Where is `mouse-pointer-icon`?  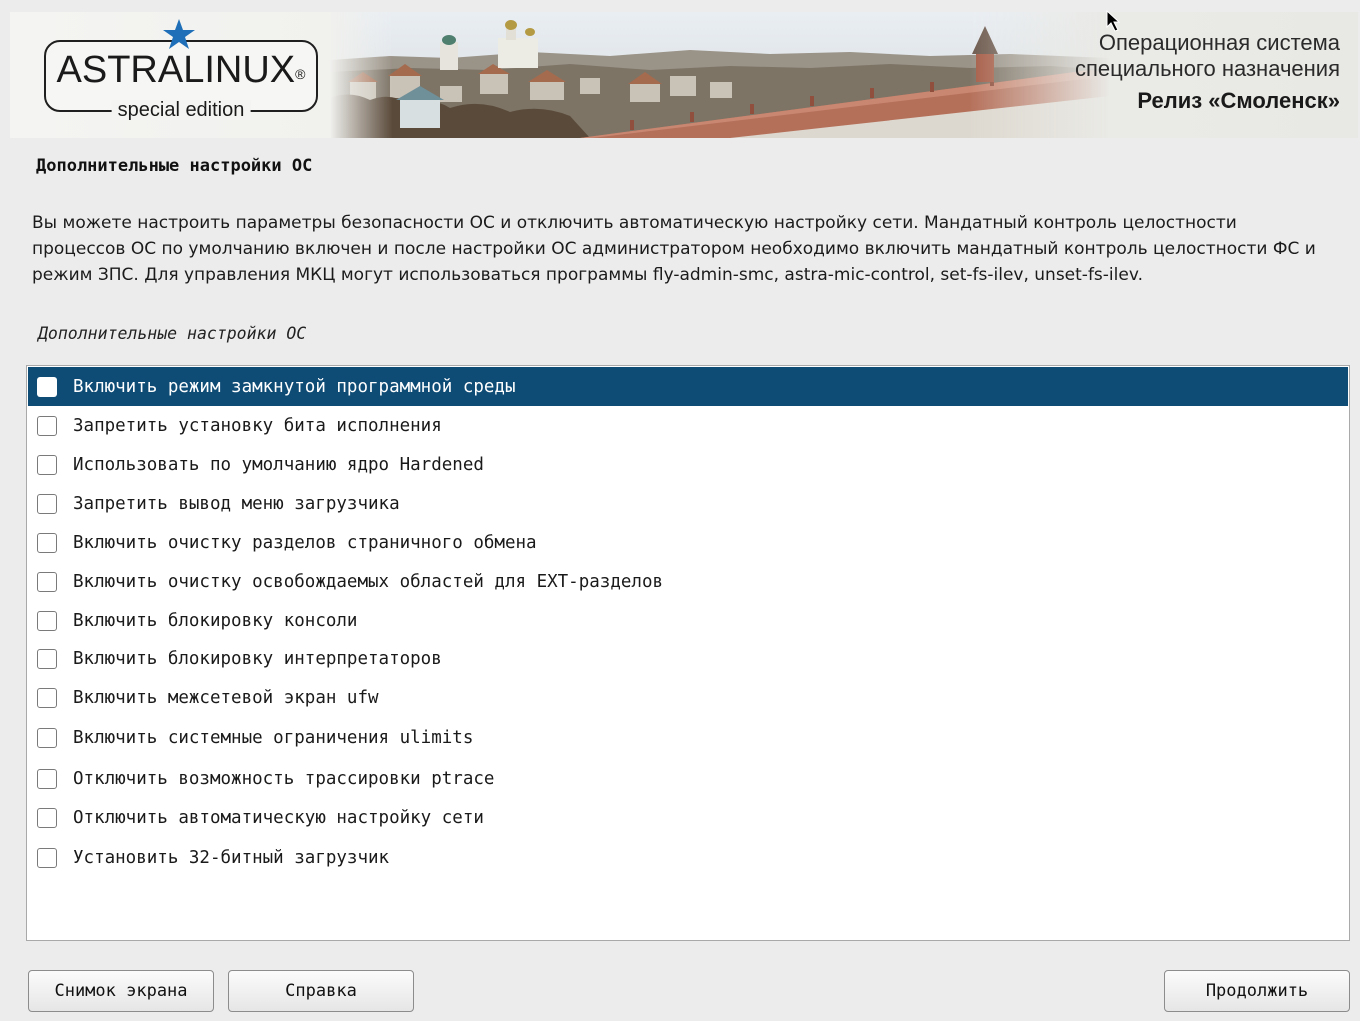 mouse-pointer-icon is located at coordinates (1113, 21).